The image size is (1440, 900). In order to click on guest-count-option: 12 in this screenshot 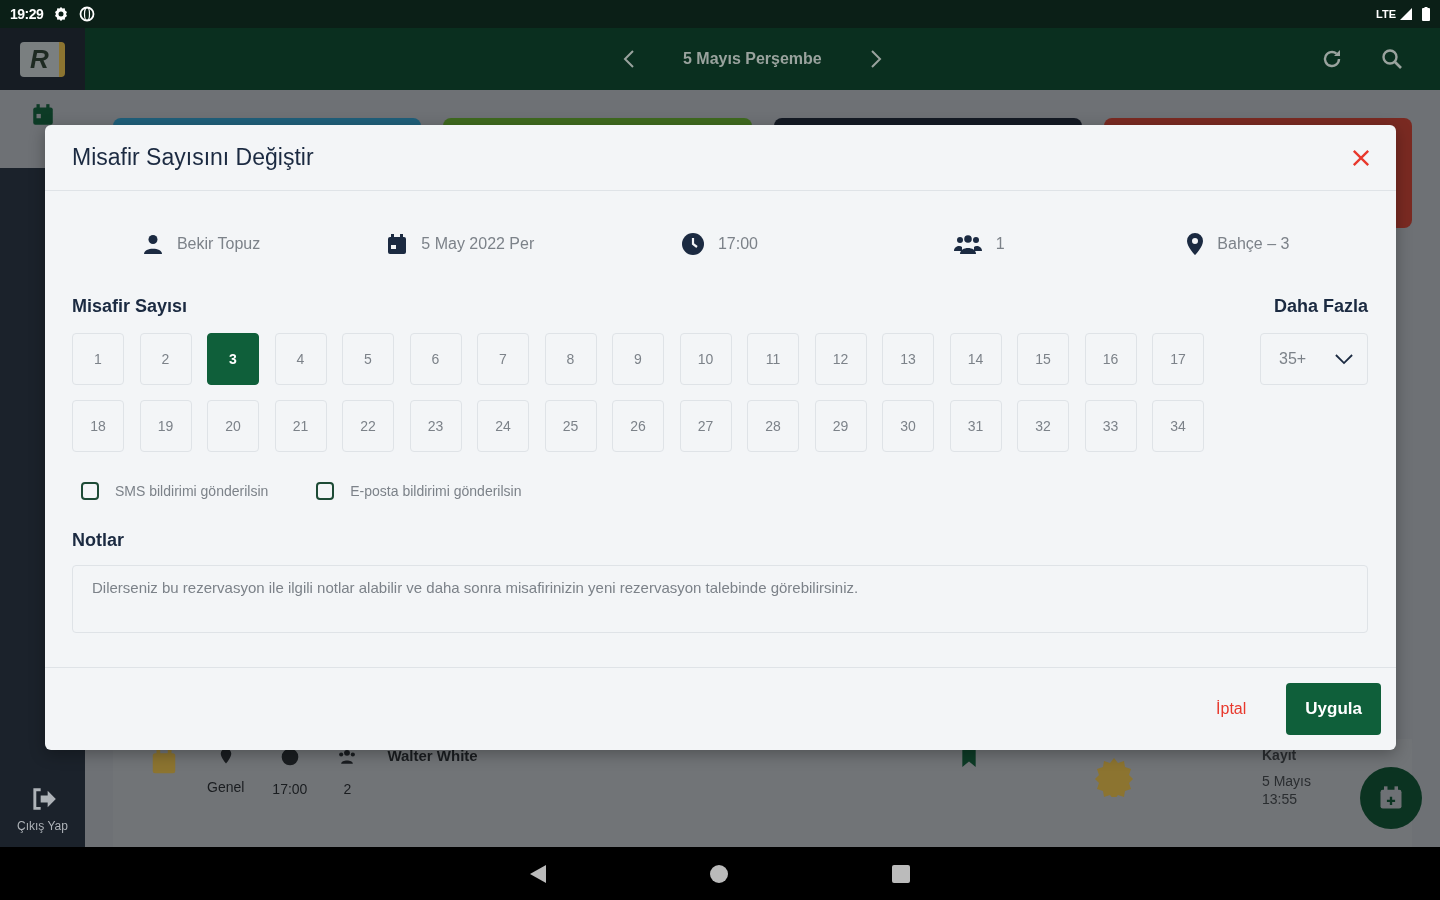, I will do `click(840, 359)`.